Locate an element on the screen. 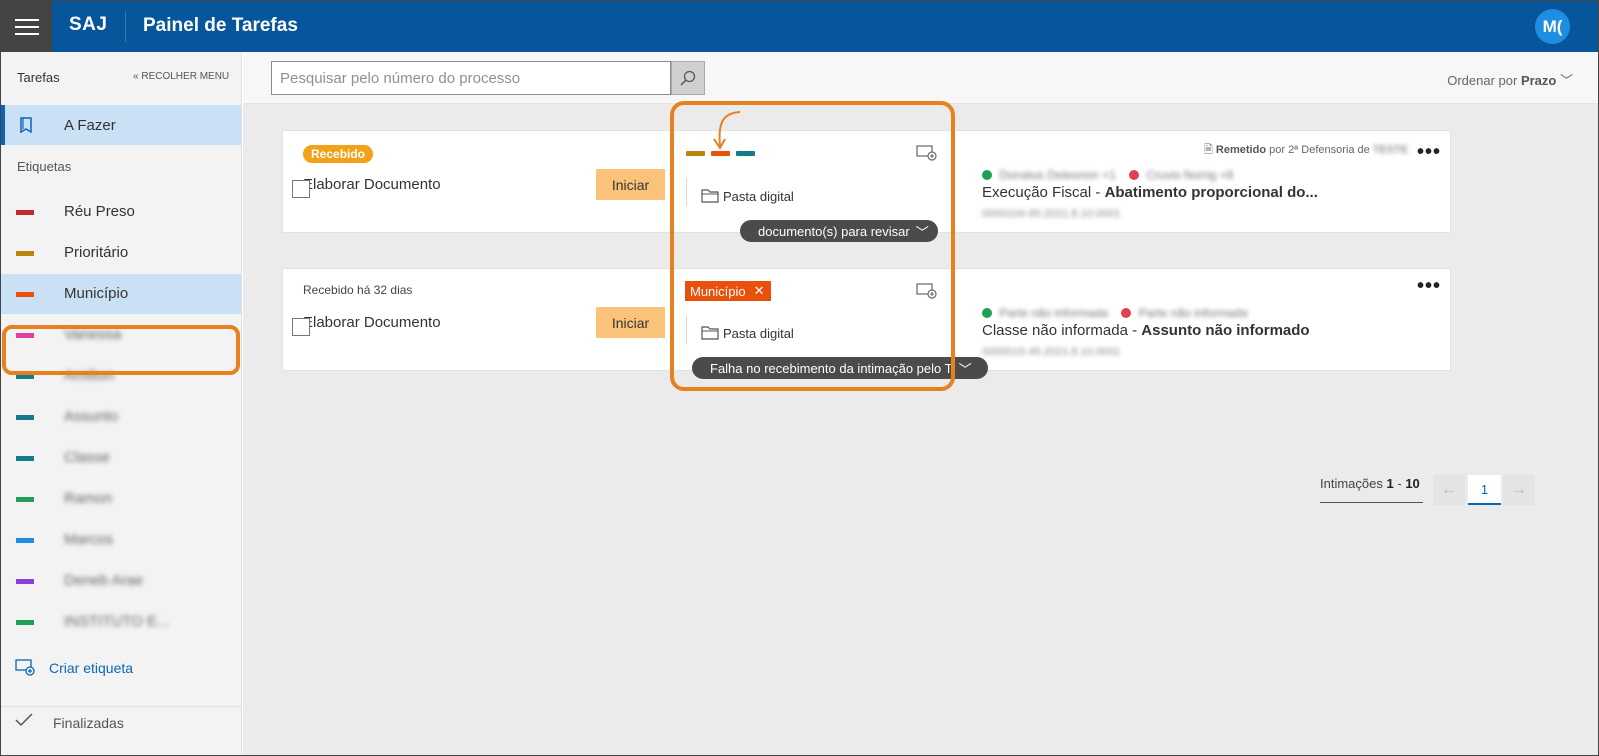 Image resolution: width=1599 pixels, height=756 pixels. brand-logo: SAJ is located at coordinates (88, 25).